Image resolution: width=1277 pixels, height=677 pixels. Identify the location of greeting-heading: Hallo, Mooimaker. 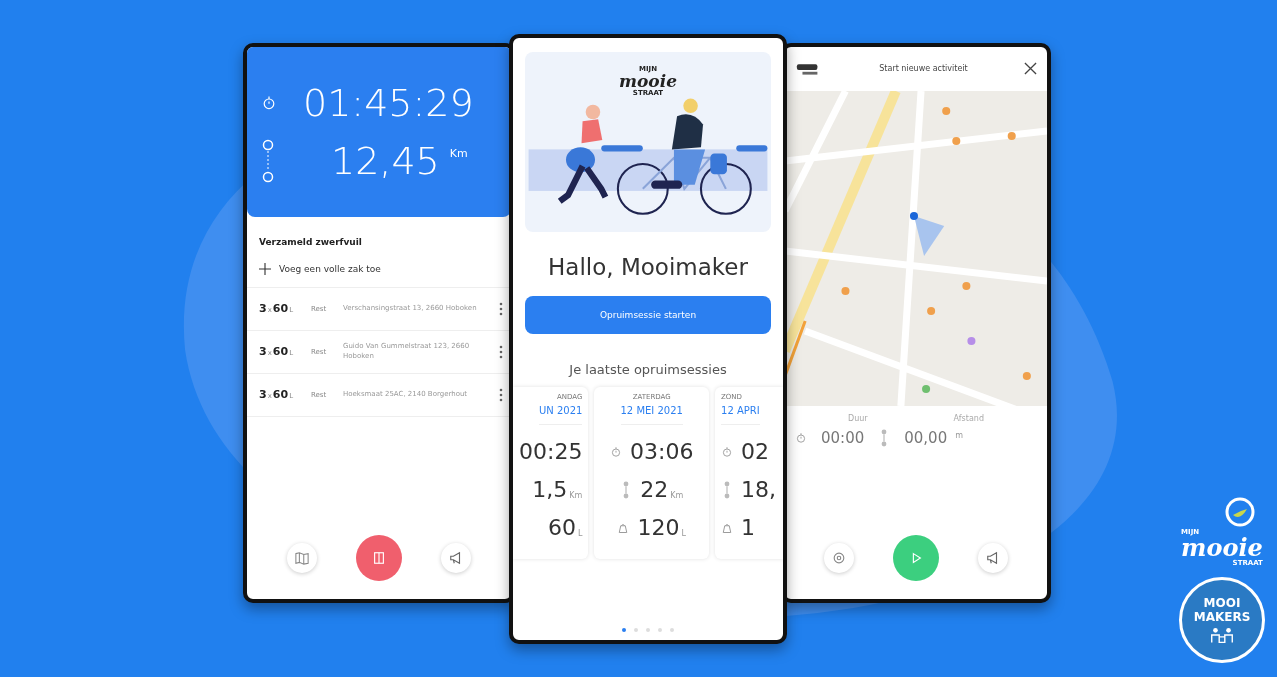
(648, 266).